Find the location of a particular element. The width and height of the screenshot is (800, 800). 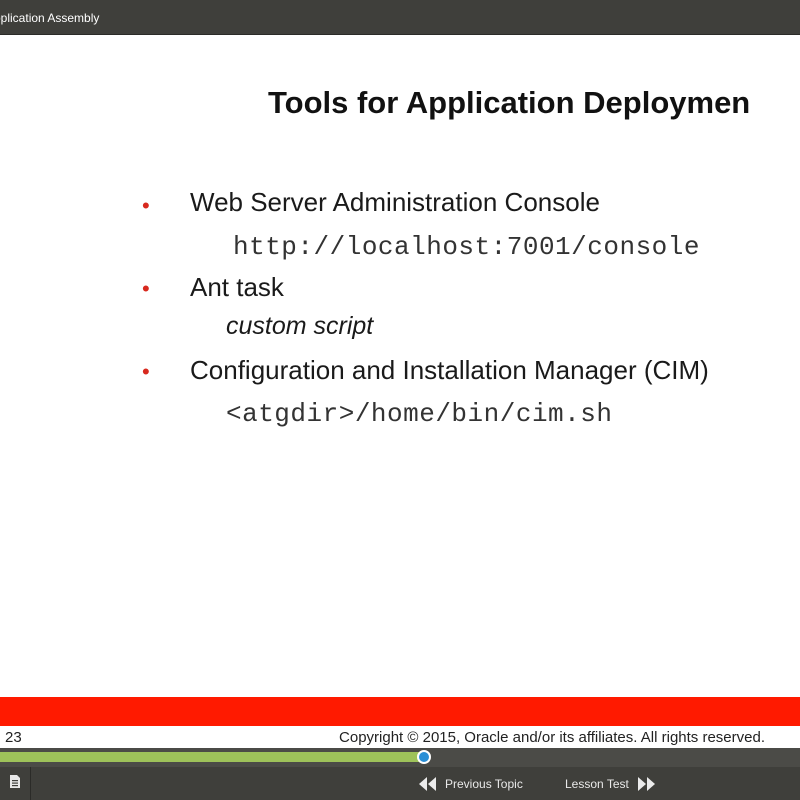

window-title-bar: pplication Assembly is located at coordinates (400, 17).